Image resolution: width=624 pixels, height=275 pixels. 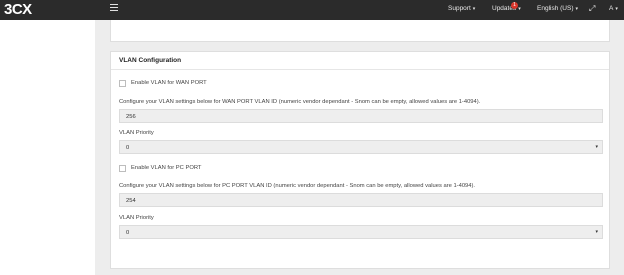 I want to click on wan-vlan-checkbox, so click(x=122, y=83).